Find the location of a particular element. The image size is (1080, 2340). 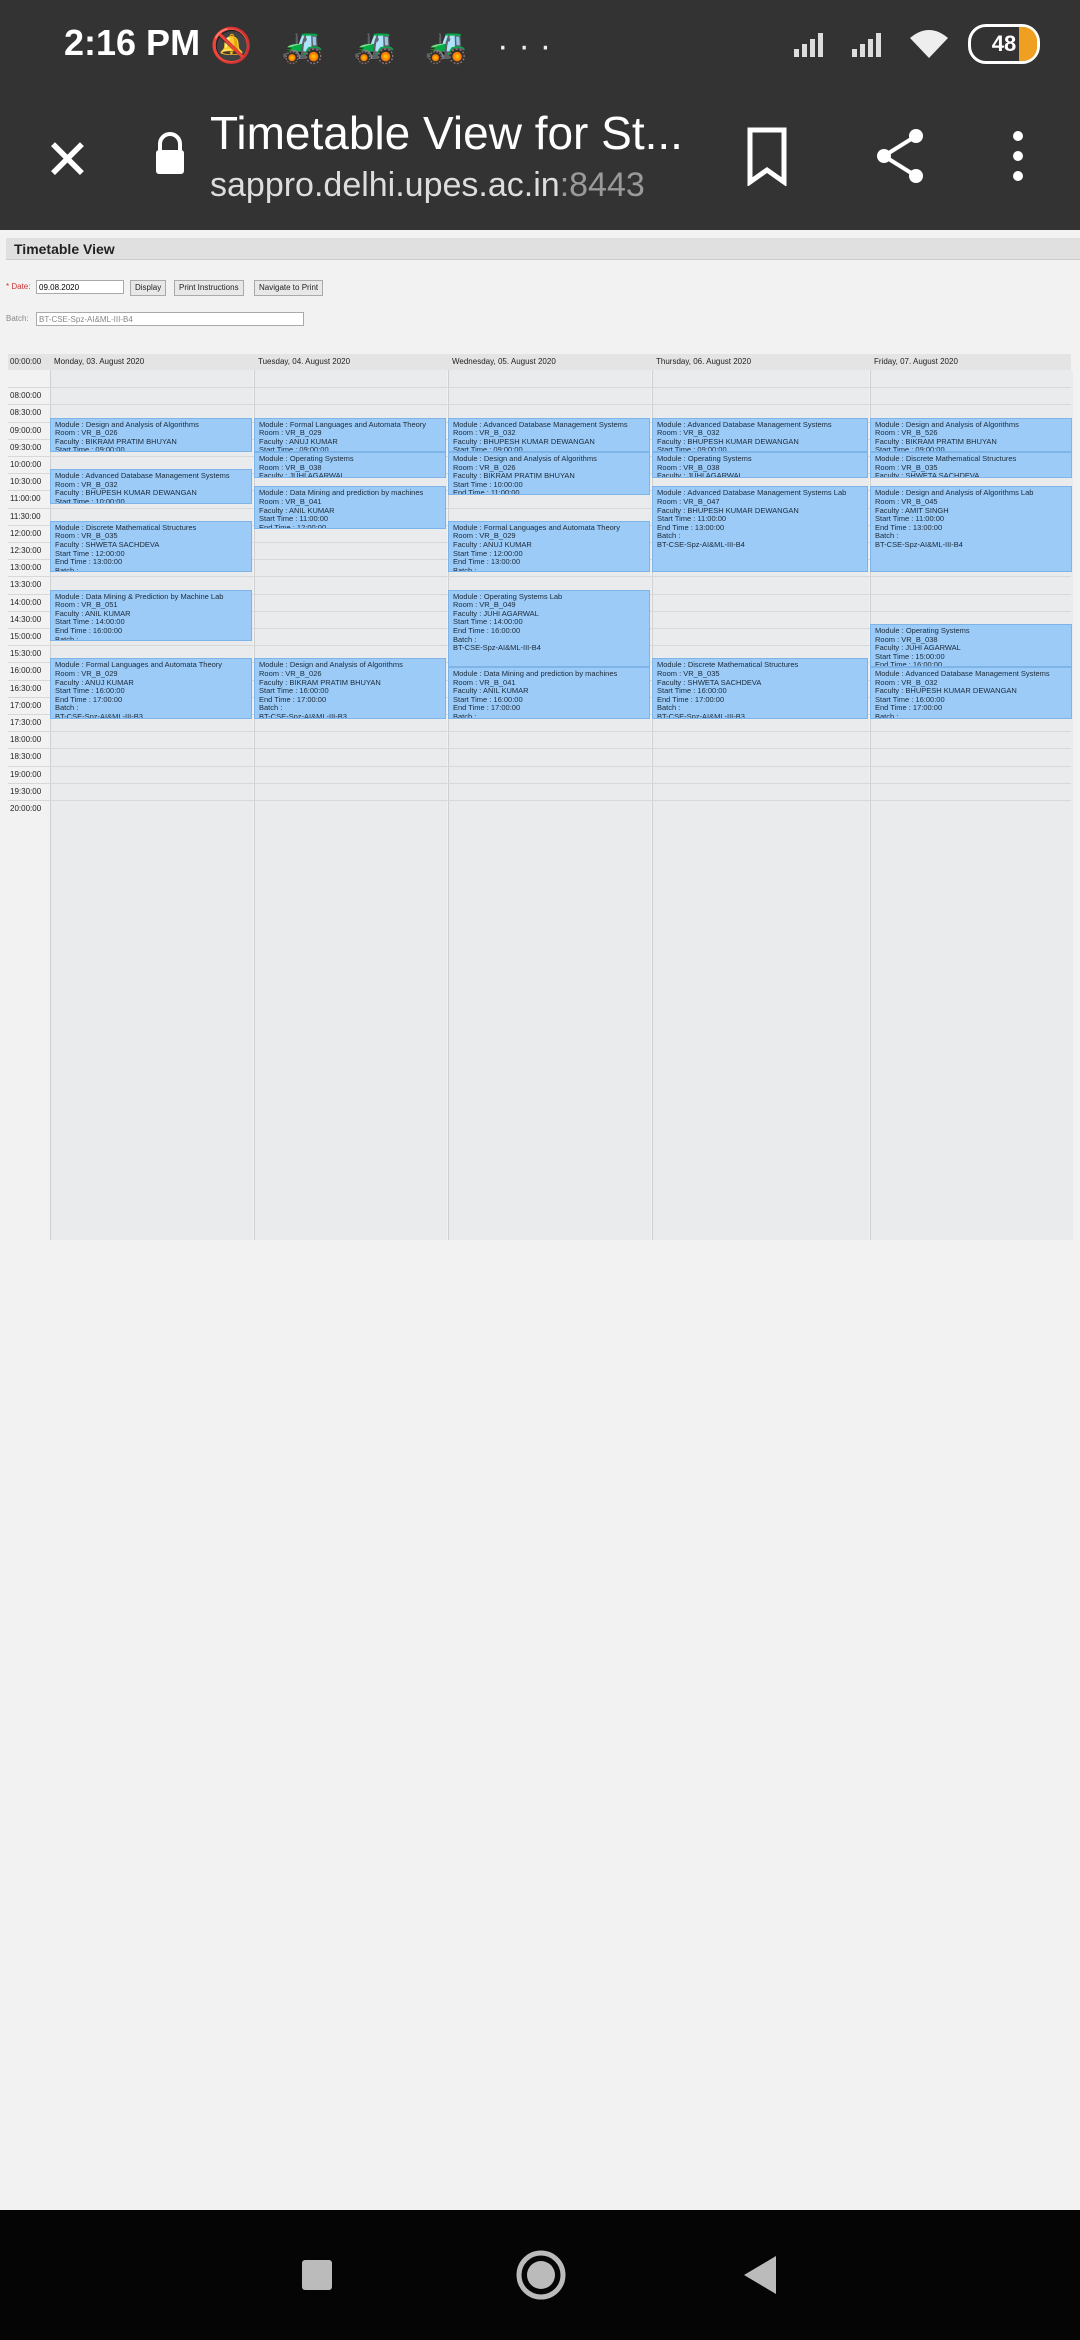

back-icon is located at coordinates (760, 2275).